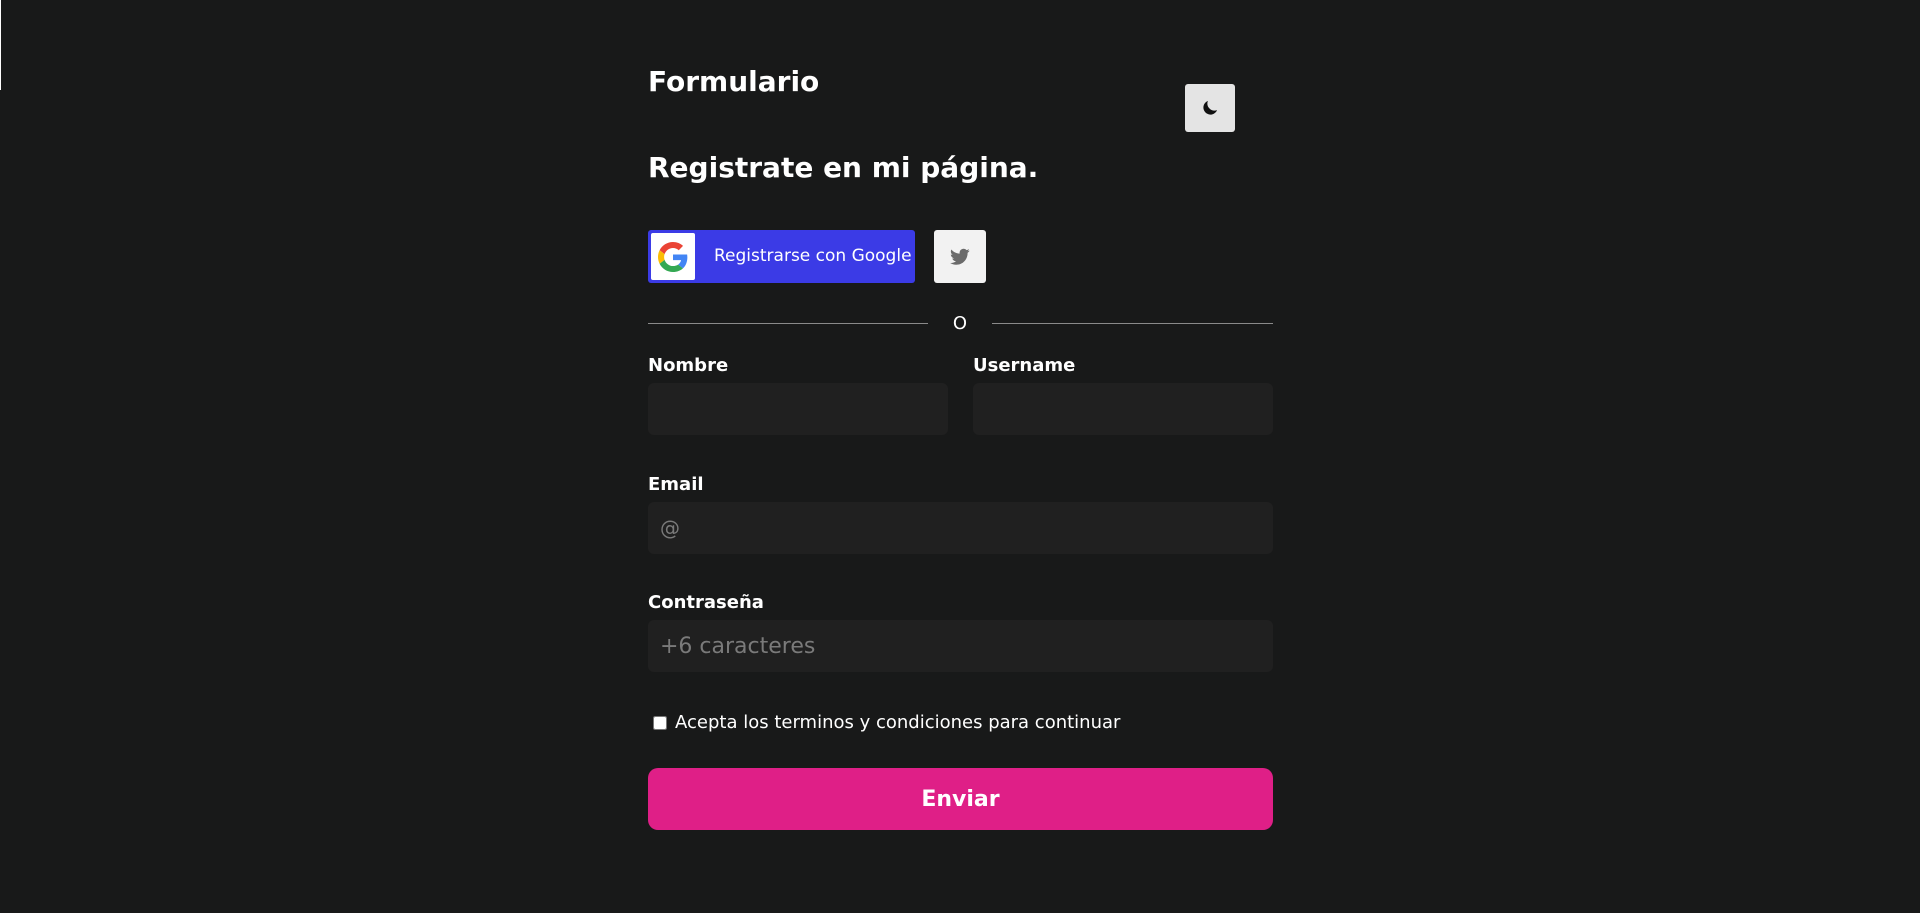 The width and height of the screenshot is (1920, 916). I want to click on moon-icon, so click(1210, 107).